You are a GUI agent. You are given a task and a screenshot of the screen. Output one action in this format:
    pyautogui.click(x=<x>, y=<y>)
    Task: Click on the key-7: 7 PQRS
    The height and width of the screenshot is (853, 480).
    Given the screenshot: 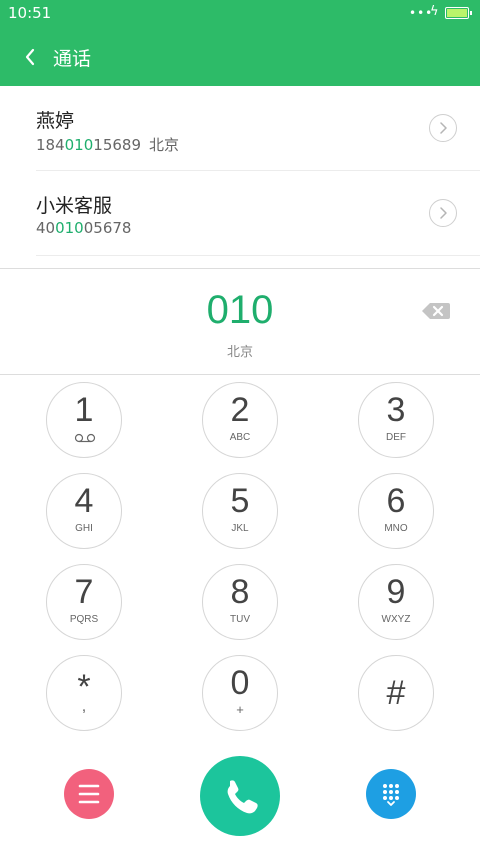 What is the action you would take?
    pyautogui.click(x=84, y=602)
    